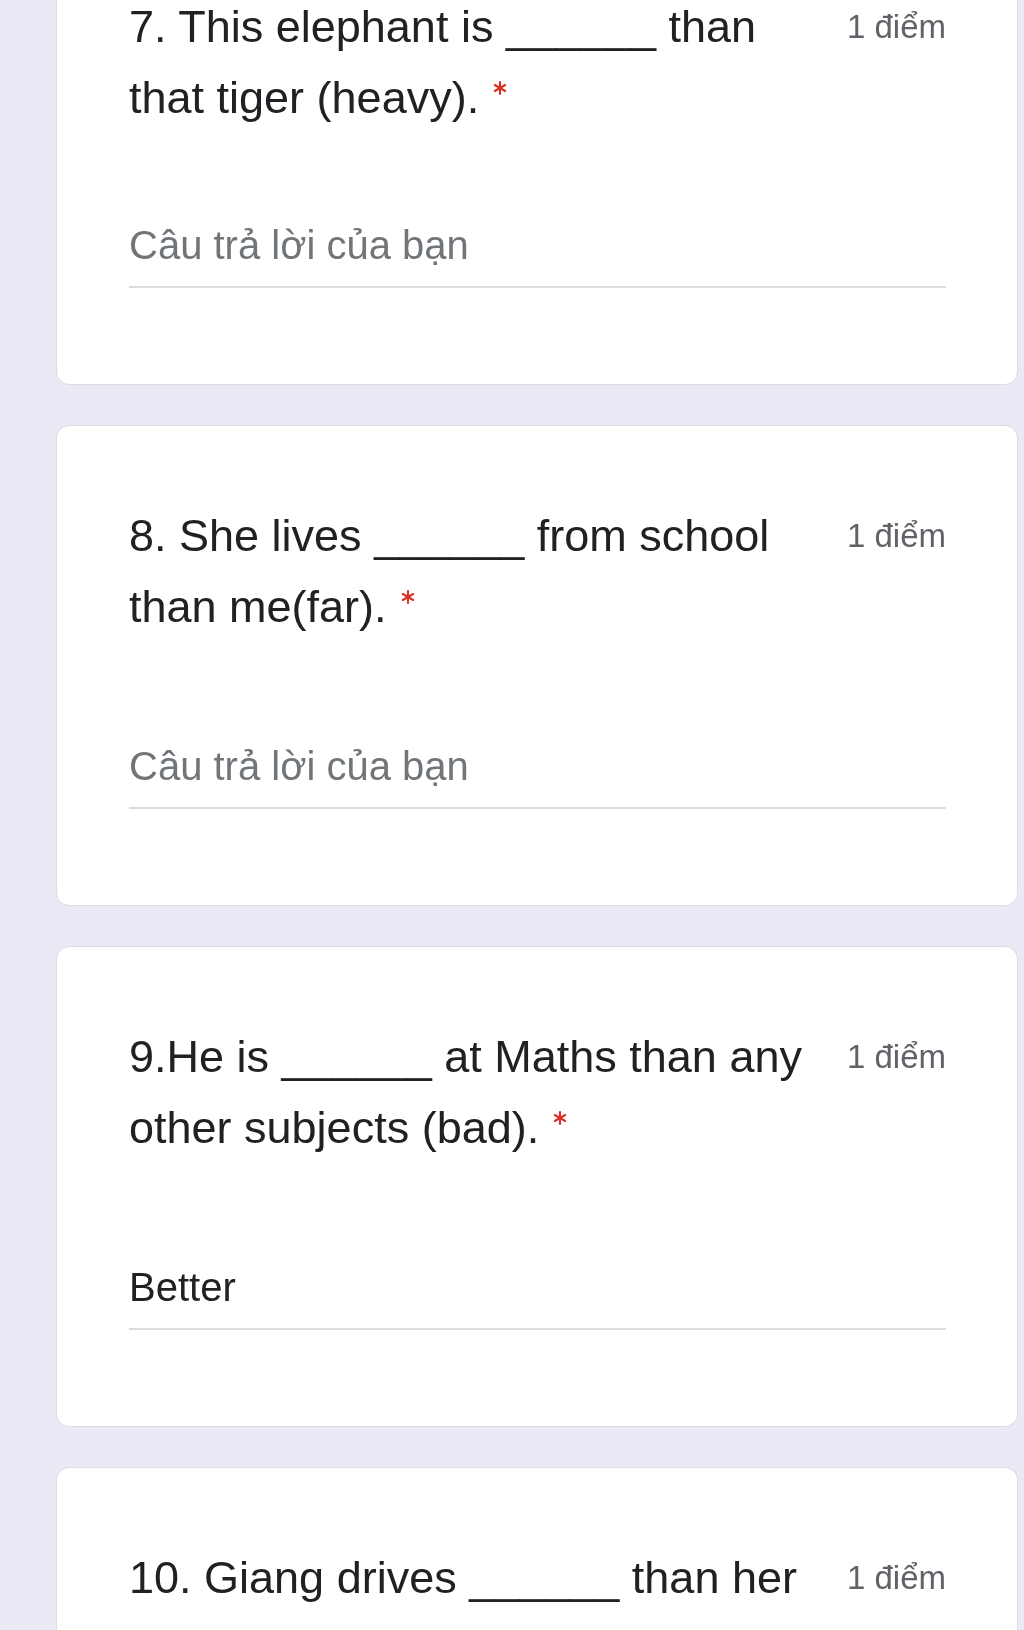  Describe the element at coordinates (443, 62) in the screenshot. I see `question-text: 7. This elephant is ______ than that tiger (heavy).` at that location.